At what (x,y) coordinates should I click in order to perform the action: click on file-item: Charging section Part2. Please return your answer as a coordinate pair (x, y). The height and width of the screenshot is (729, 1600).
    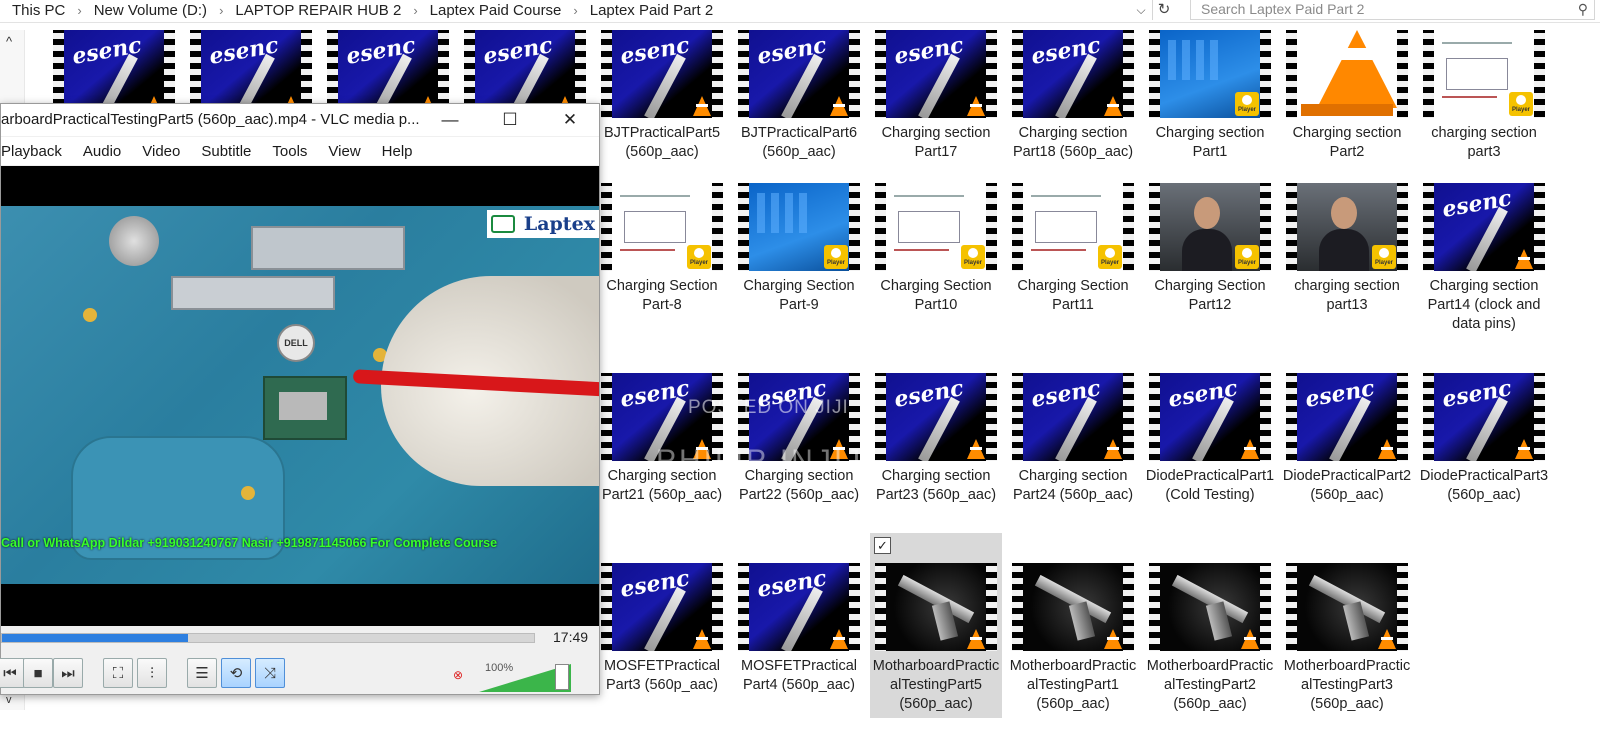
    Looking at the image, I should click on (1347, 96).